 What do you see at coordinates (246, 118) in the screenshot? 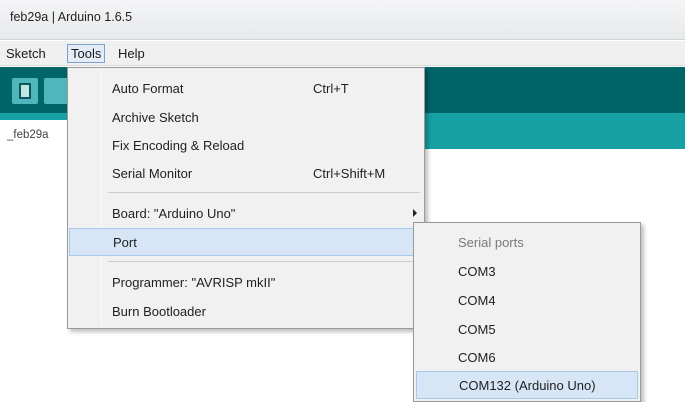
I see `menu-item-archive-sketch: Archive Sketch` at bounding box center [246, 118].